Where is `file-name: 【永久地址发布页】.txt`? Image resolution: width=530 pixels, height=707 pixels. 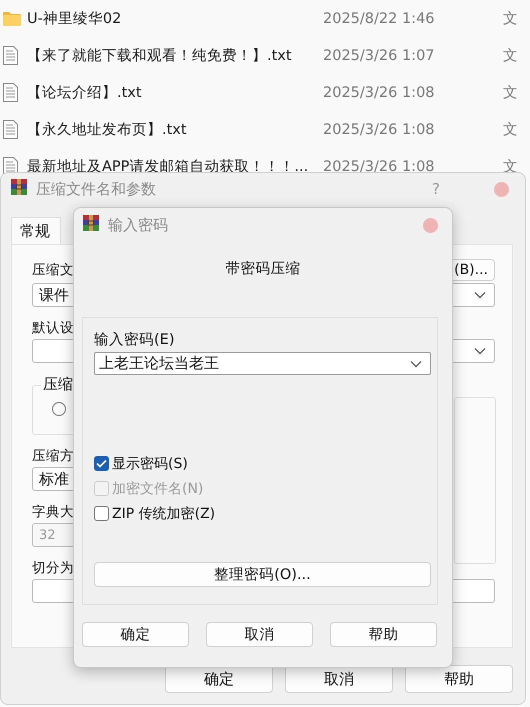 file-name: 【永久地址发布页】.txt is located at coordinates (175, 129).